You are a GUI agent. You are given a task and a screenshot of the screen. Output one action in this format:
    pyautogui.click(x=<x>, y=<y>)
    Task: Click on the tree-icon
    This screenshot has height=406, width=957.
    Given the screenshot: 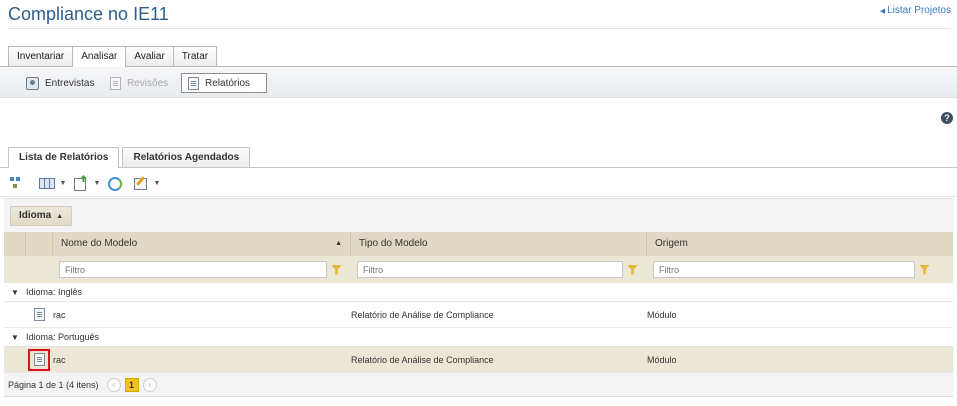 What is the action you would take?
    pyautogui.click(x=16, y=183)
    